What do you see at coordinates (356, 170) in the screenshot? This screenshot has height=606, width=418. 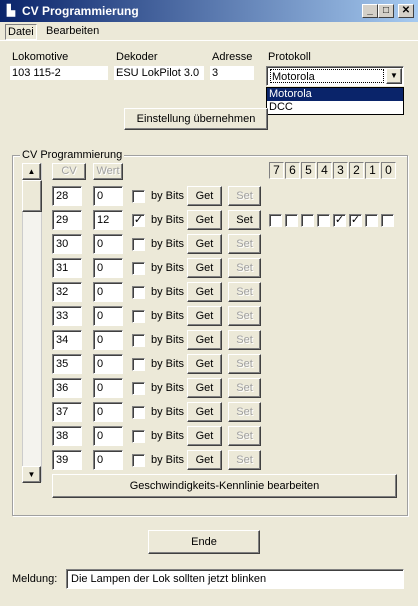 I see `bit-header: 2` at bounding box center [356, 170].